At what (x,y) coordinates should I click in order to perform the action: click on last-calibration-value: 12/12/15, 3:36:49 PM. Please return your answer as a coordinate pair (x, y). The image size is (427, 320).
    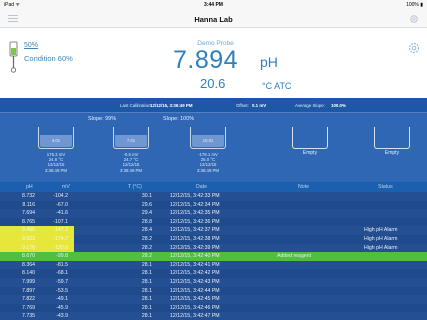
    Looking at the image, I should click on (171, 105).